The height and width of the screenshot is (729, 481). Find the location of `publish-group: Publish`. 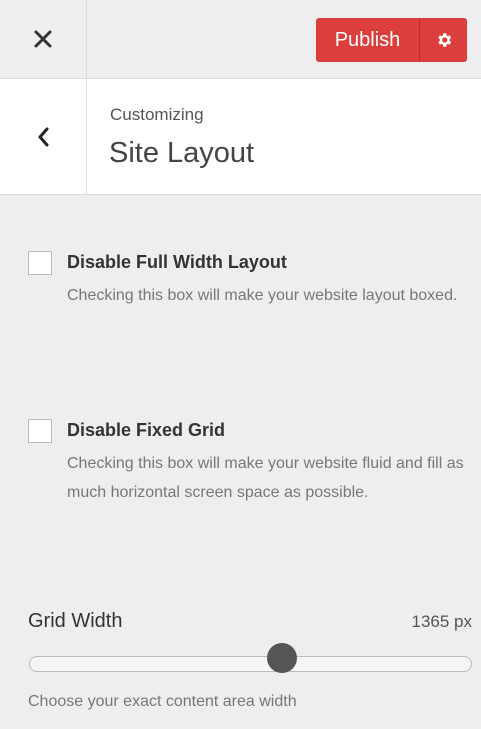

publish-group: Publish is located at coordinates (391, 40).